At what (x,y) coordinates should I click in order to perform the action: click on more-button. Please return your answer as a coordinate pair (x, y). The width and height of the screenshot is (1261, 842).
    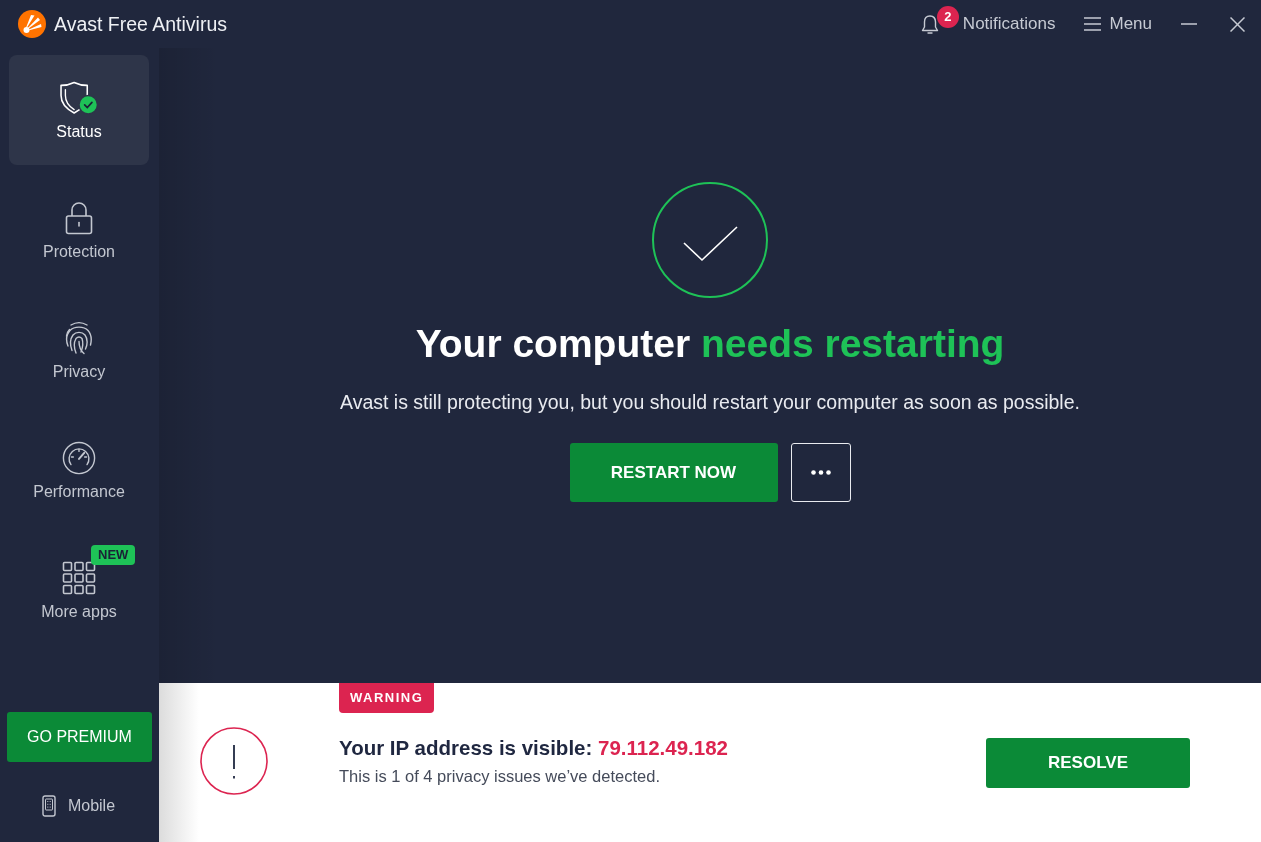
    Looking at the image, I should click on (820, 472).